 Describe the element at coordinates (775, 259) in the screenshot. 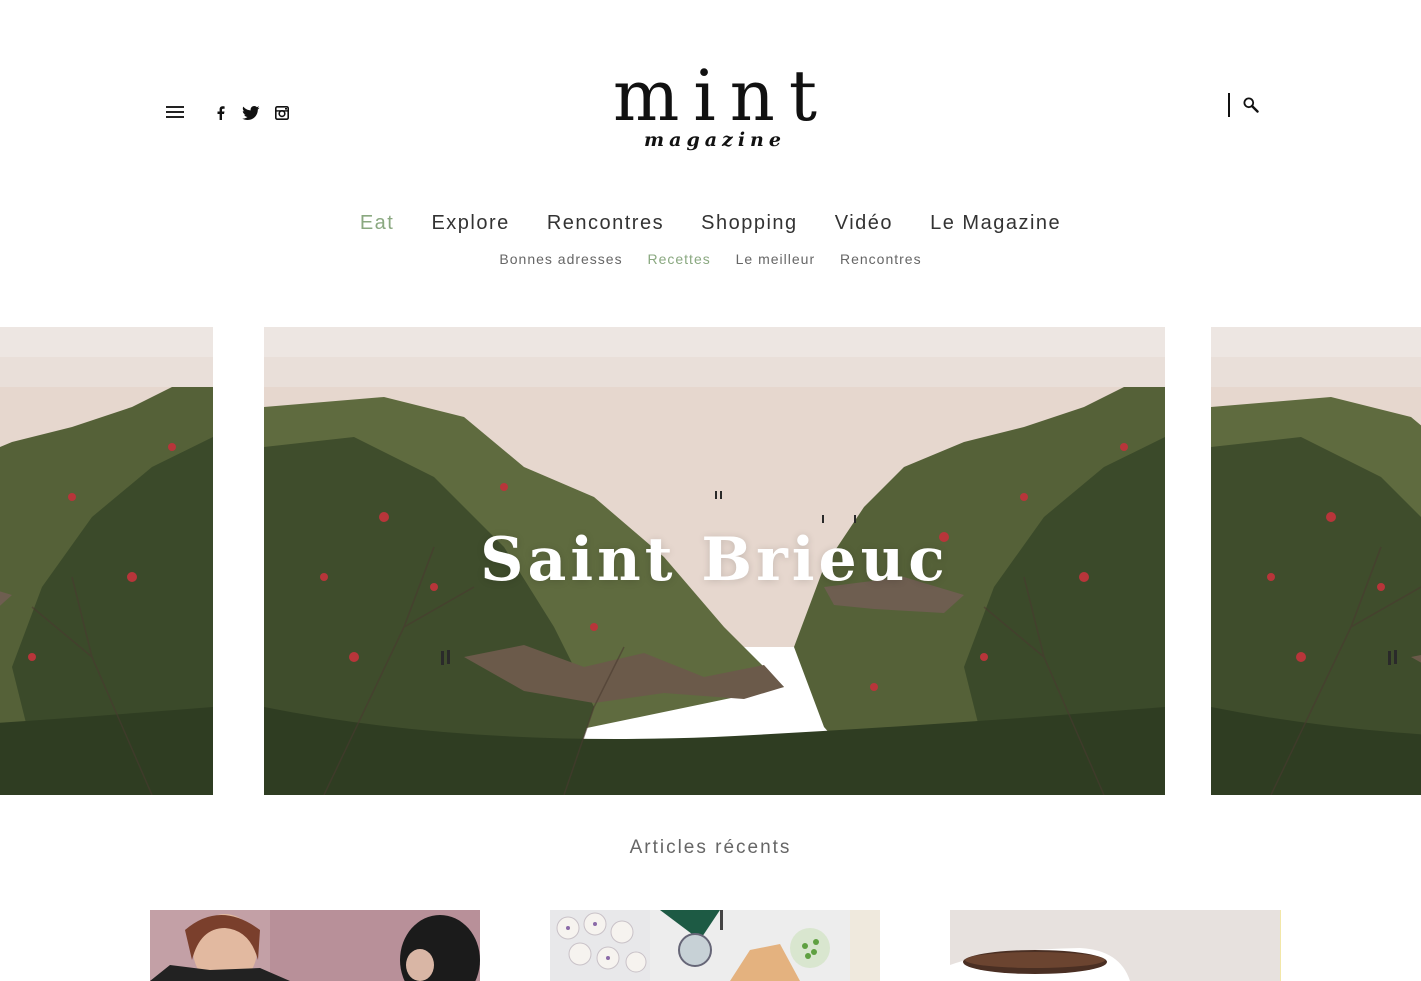

I see `subnav-item-le-meilleur: Le meilleur` at that location.